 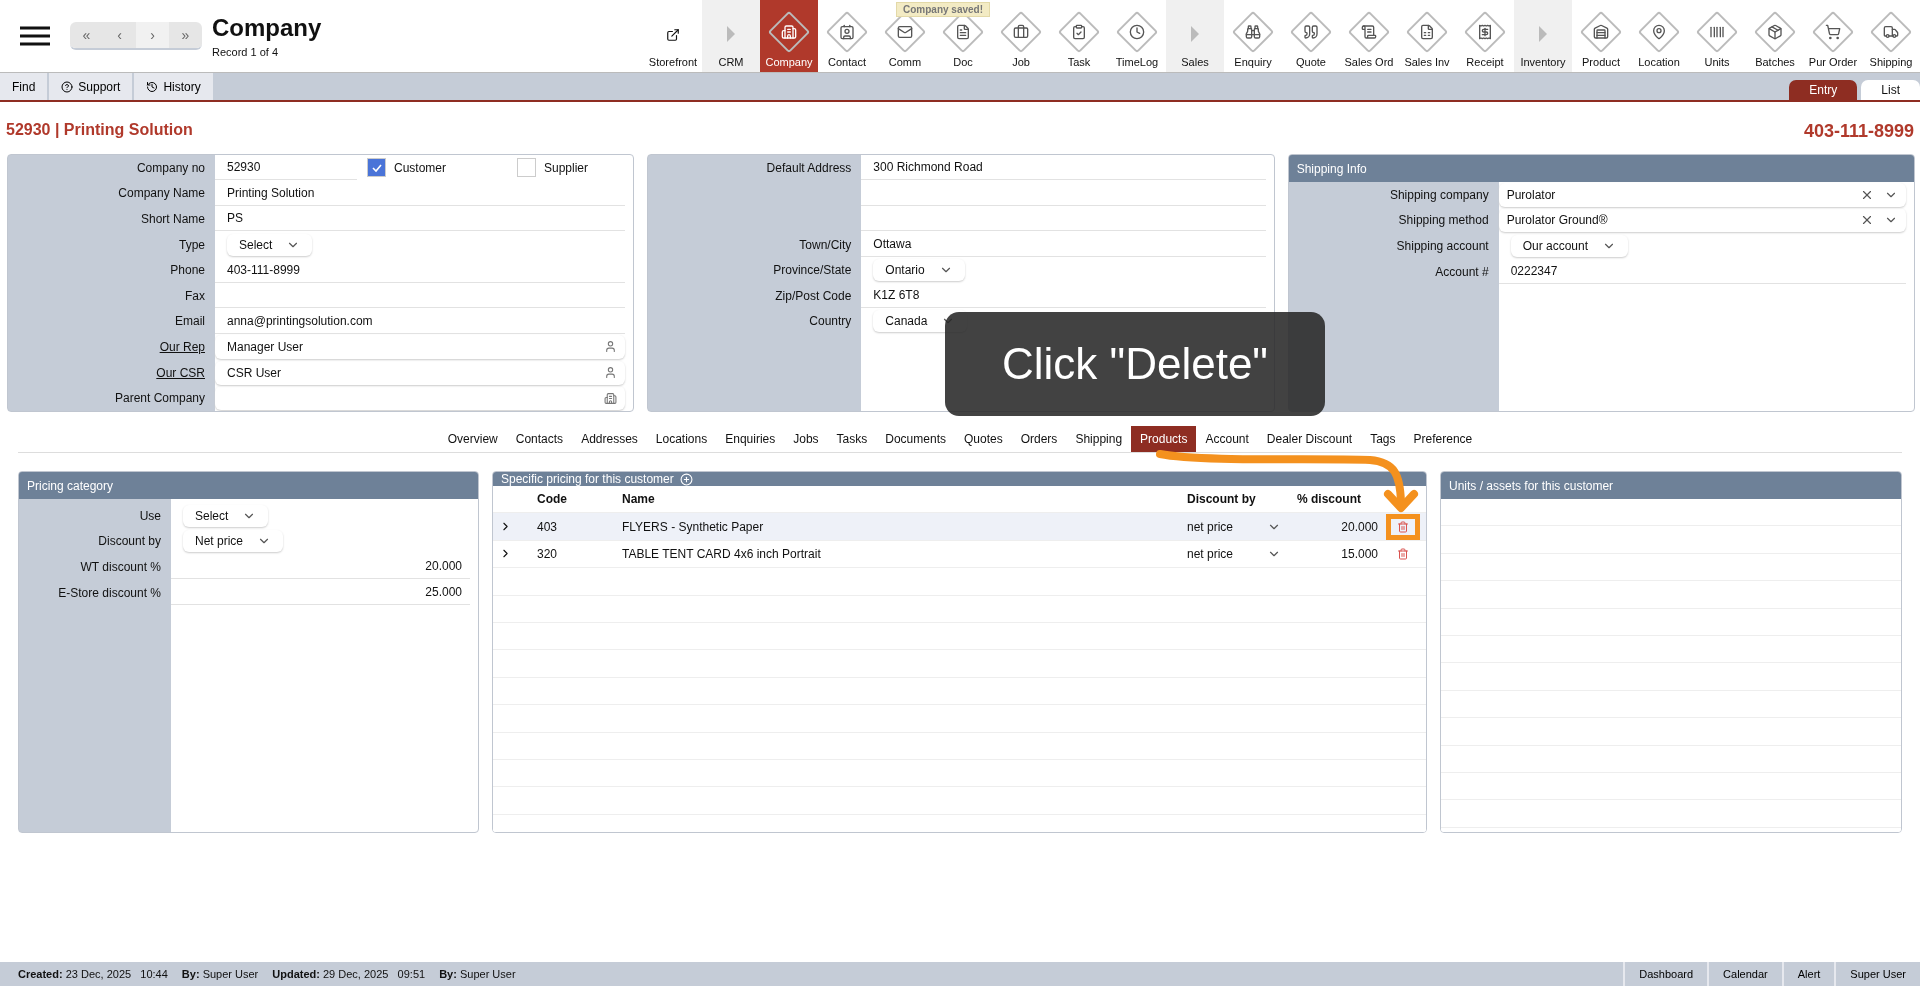 I want to click on panel-header: Shipping Info, so click(x=1601, y=168).